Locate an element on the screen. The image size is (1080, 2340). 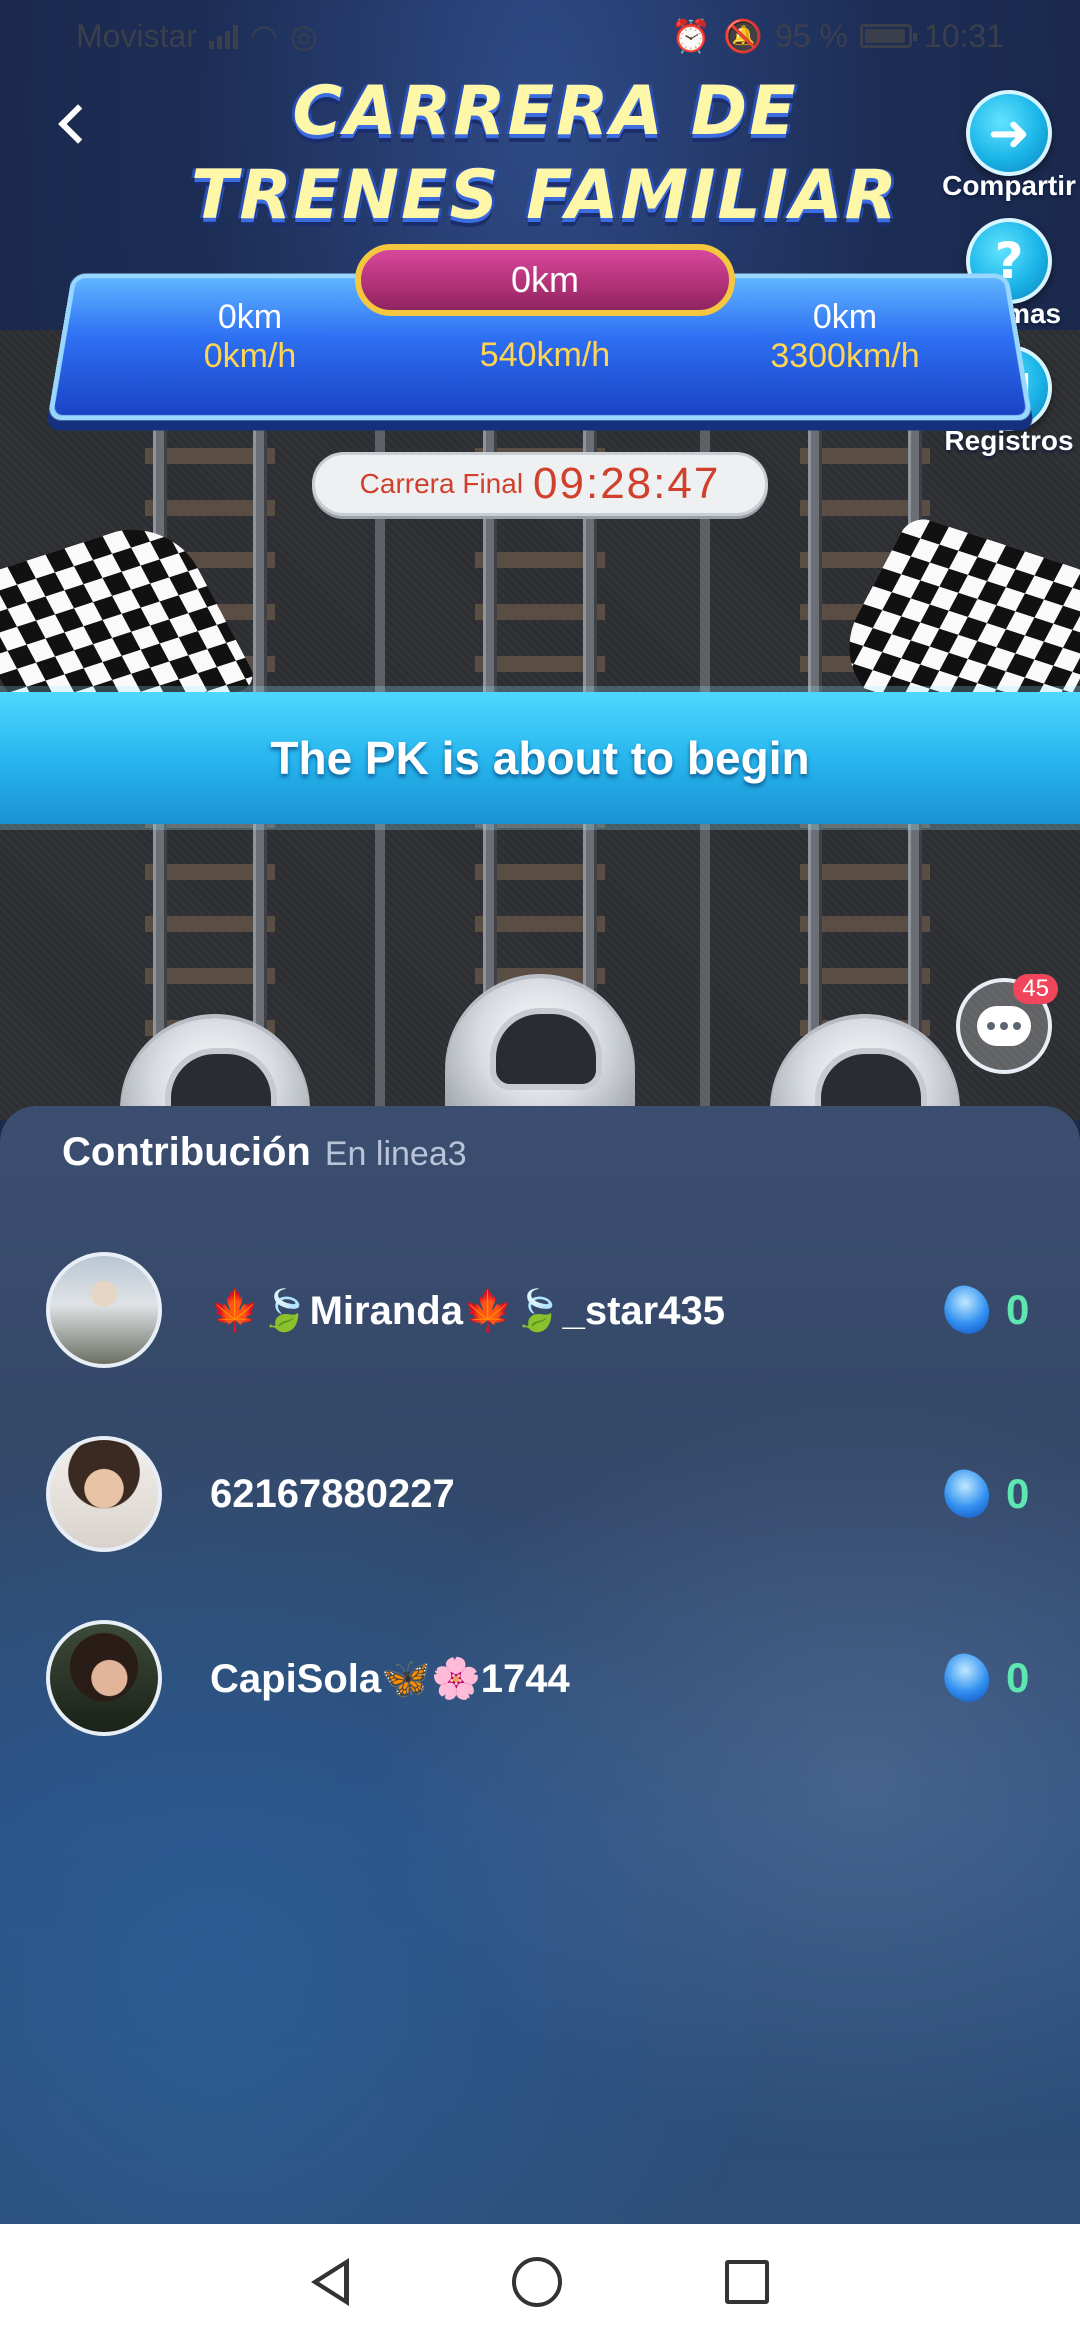
list-item: 62167880227 0 is located at coordinates (546, 1494).